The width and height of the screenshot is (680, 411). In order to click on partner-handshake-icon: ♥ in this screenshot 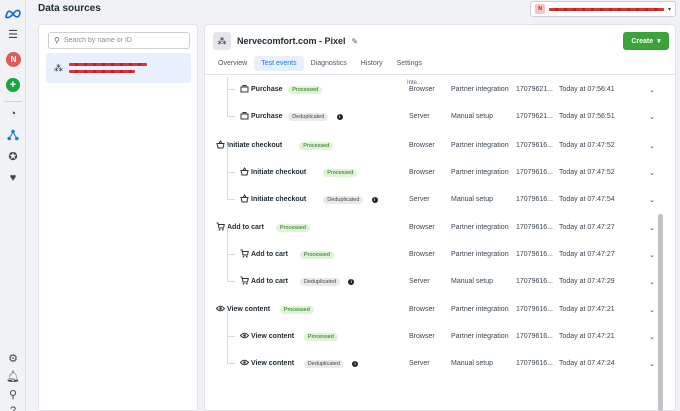, I will do `click(13, 178)`.